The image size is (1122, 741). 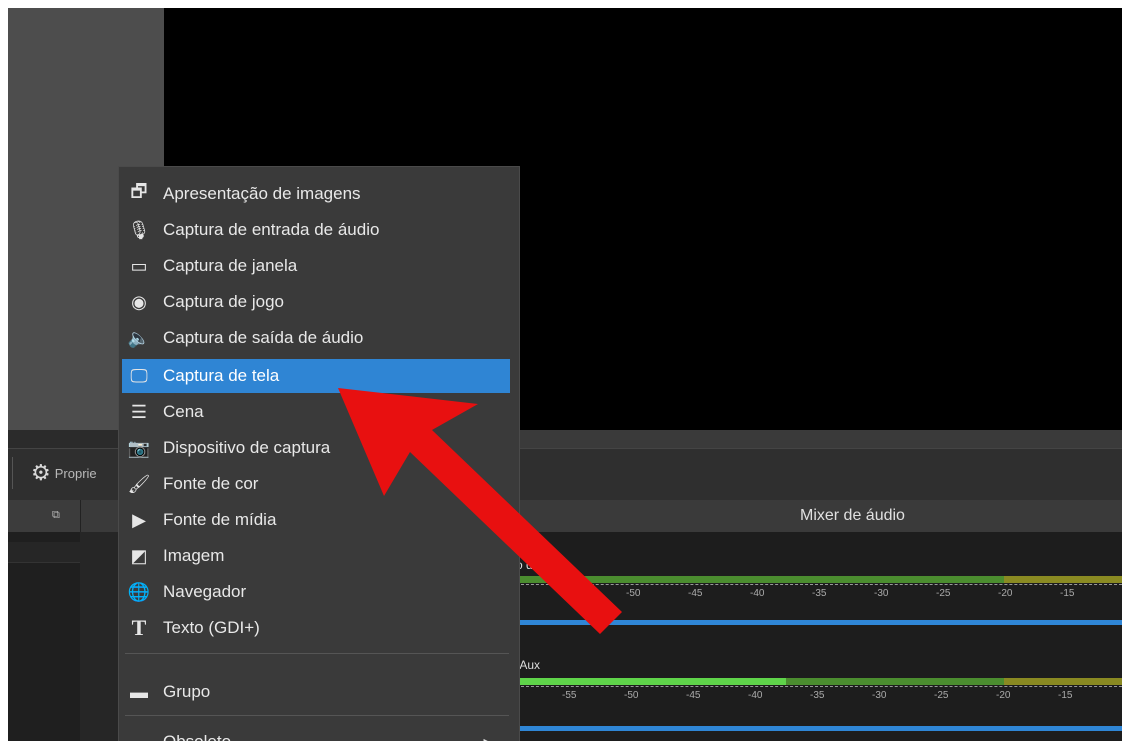 I want to click on menu-item-label: Apresentação de imagens, so click(x=262, y=193).